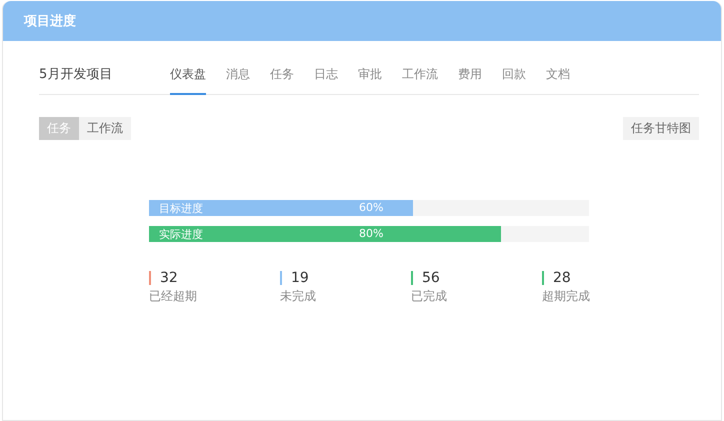 The image size is (724, 421). I want to click on tab: 任务, so click(282, 80).